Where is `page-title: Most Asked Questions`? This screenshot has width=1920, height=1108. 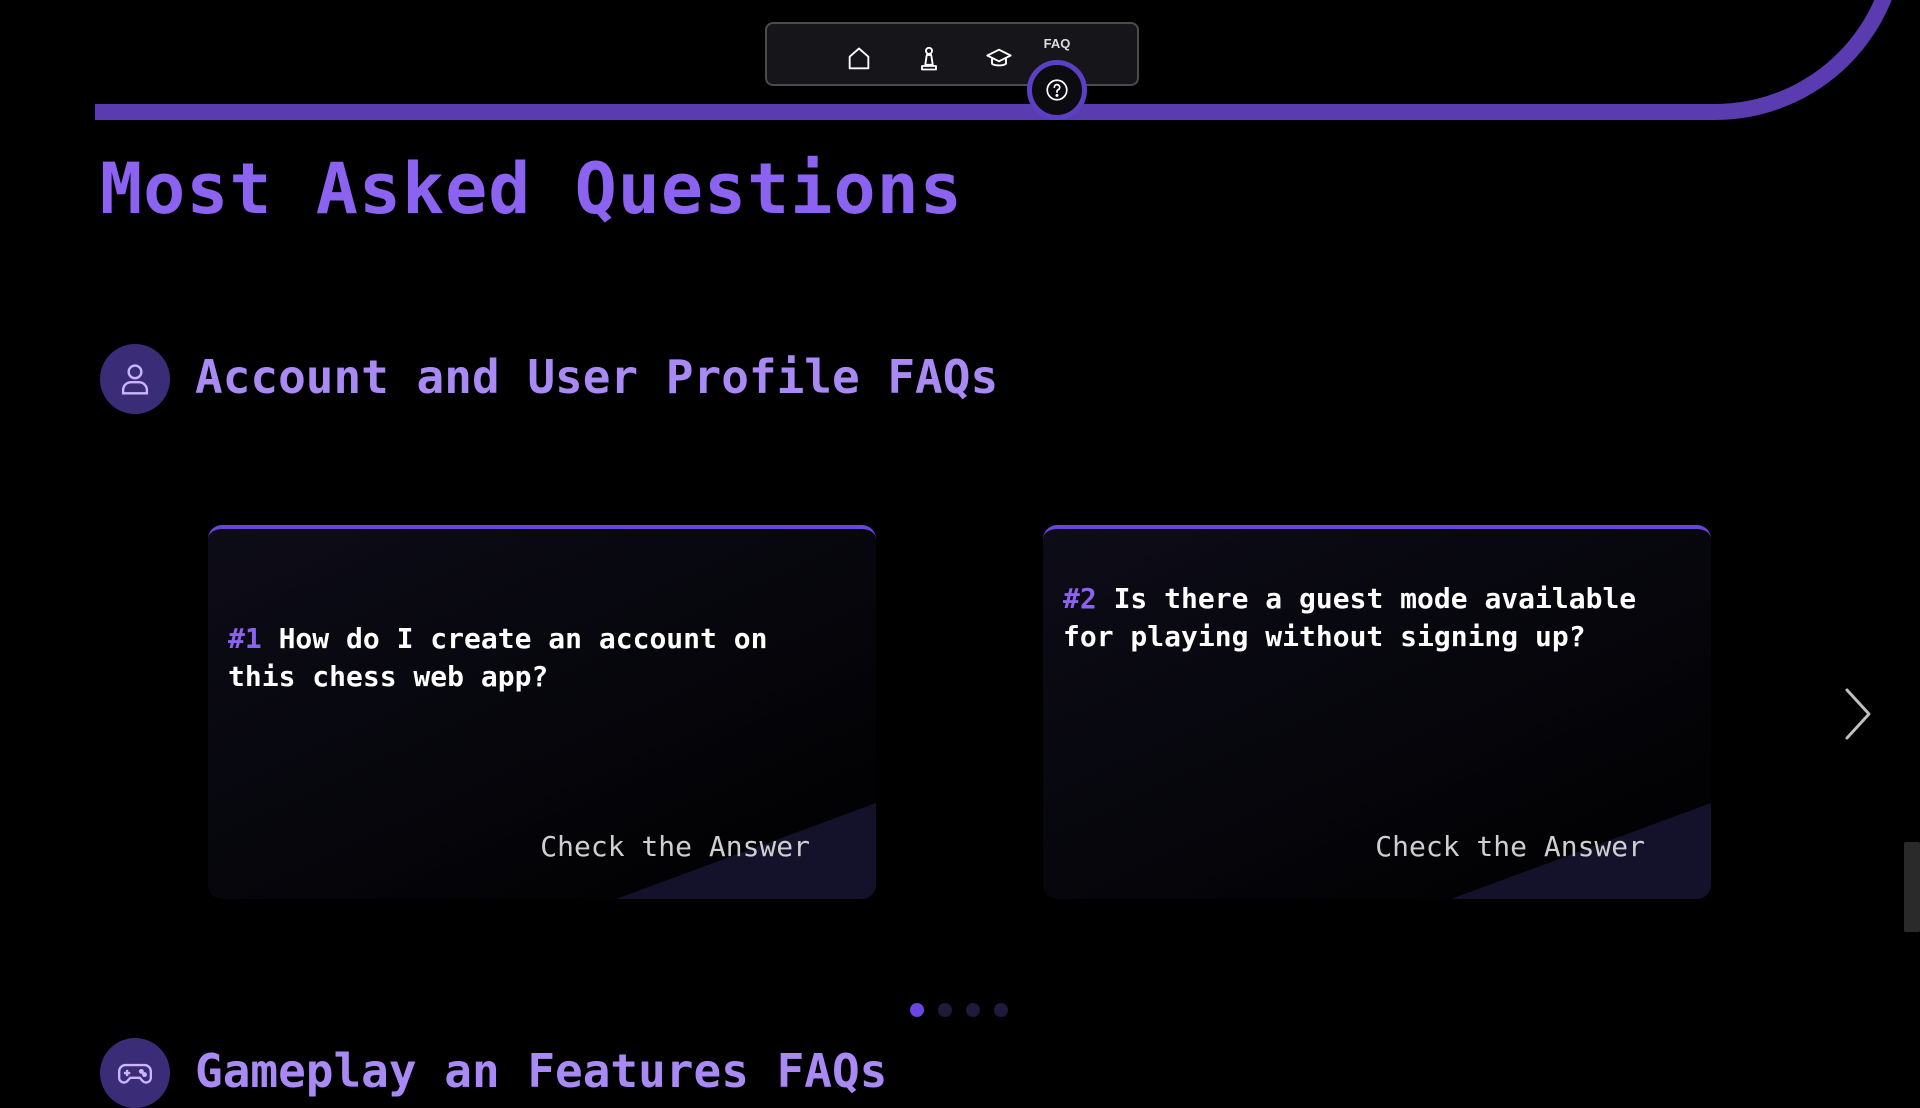 page-title: Most Asked Questions is located at coordinates (531, 189).